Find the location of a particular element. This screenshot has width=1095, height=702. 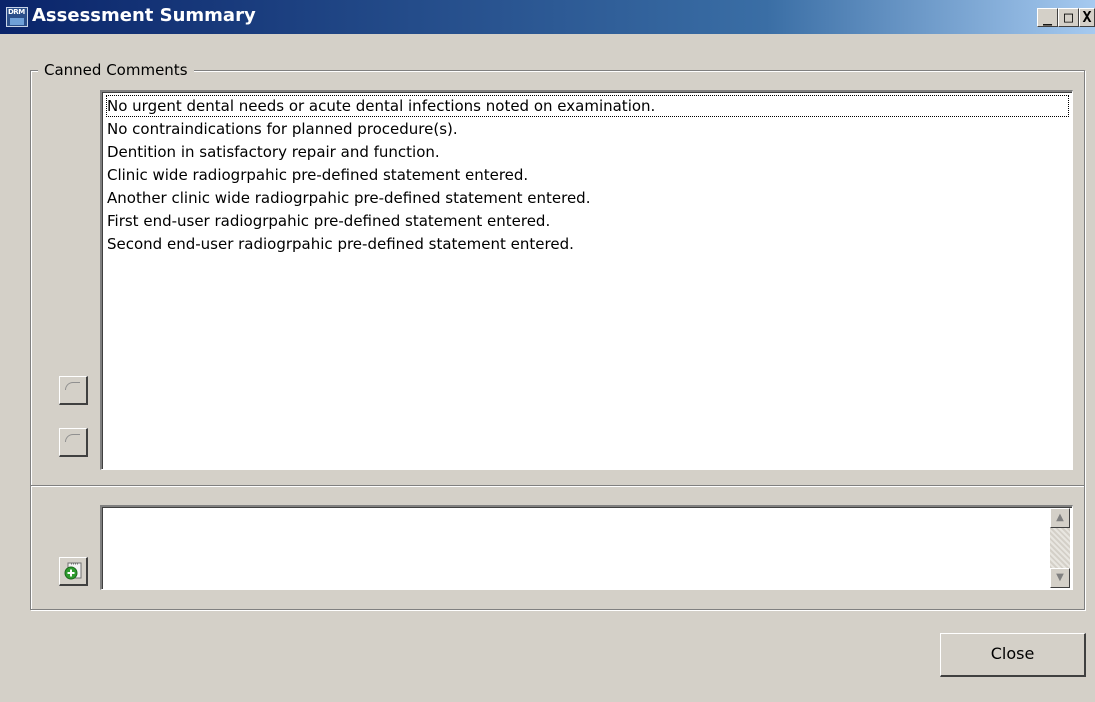

window-title: Assessment Summary is located at coordinates (144, 15).